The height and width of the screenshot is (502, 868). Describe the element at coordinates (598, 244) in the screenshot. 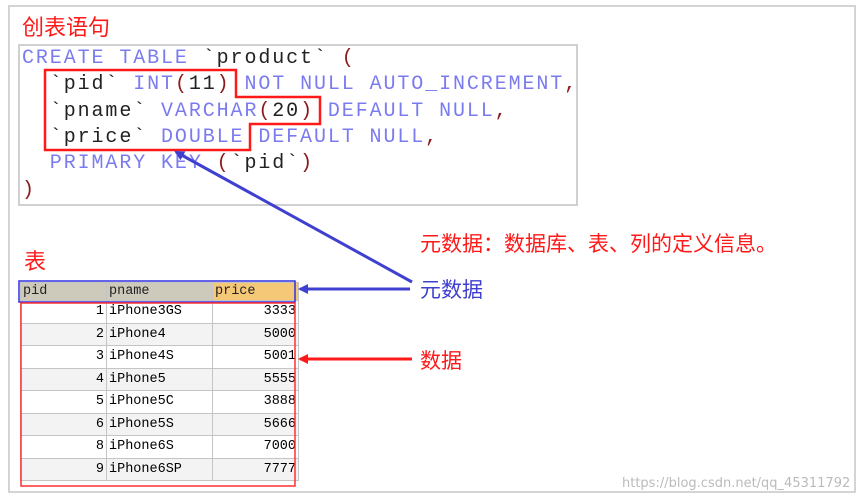

I see `metadata-definition-note: 元数据：数据库、表、列的定义信息。` at that location.